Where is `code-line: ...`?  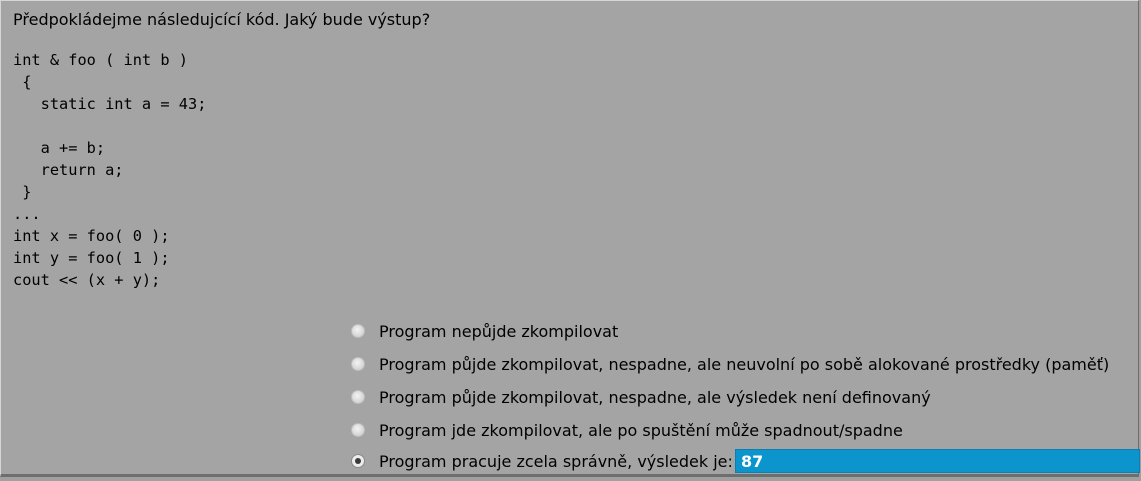
code-line: ... is located at coordinates (27, 214).